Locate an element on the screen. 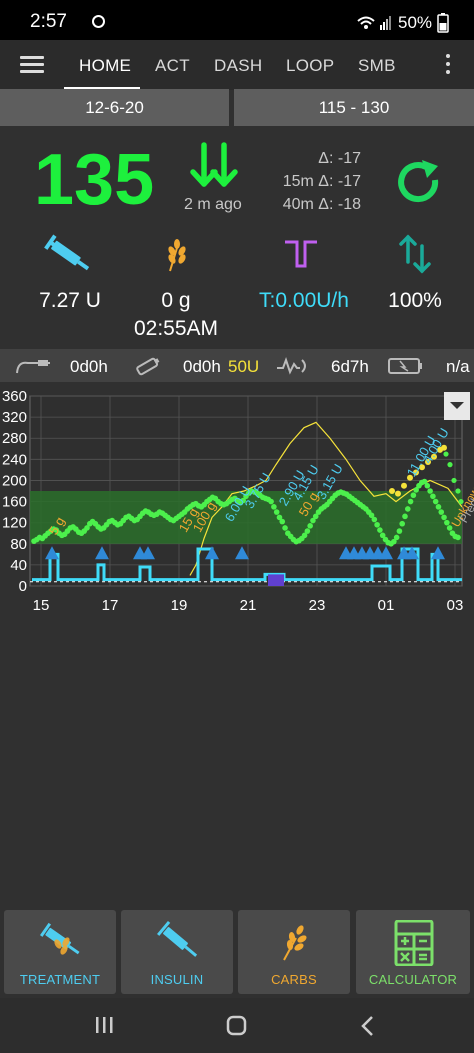 This screenshot has height=1053, width=474. y-tick-label: 320 is located at coordinates (14, 417).